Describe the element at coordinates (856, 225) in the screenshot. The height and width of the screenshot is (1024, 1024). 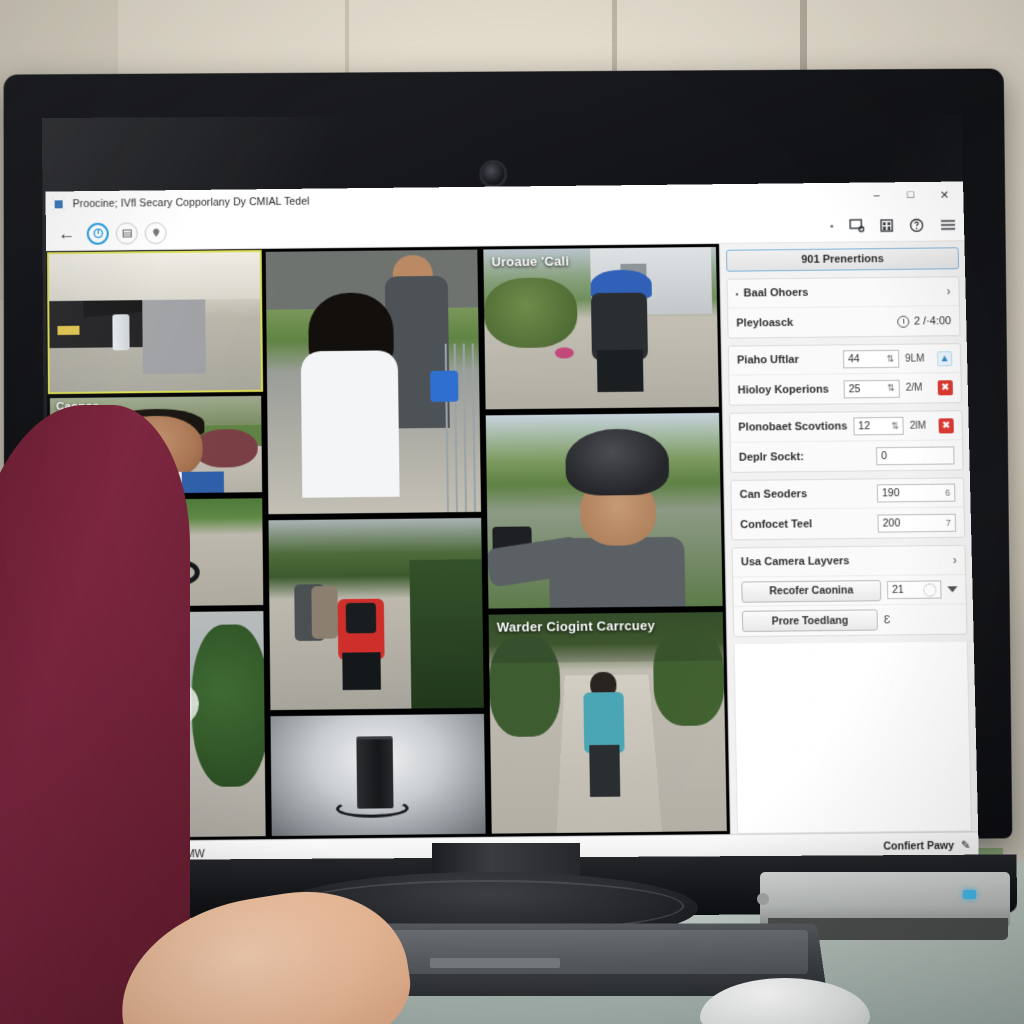
I see `display-settings-icon` at that location.